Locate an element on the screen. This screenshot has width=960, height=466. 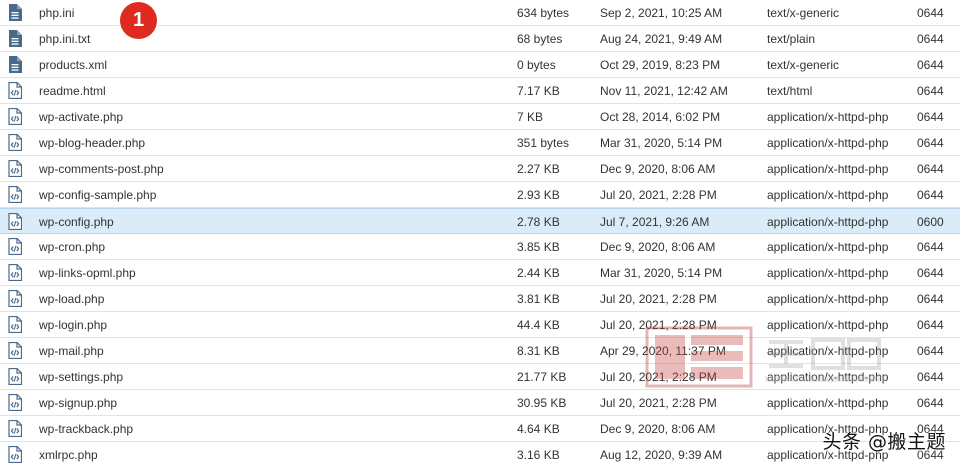
file-name: wp-links-opml.php is located at coordinates (204, 273).